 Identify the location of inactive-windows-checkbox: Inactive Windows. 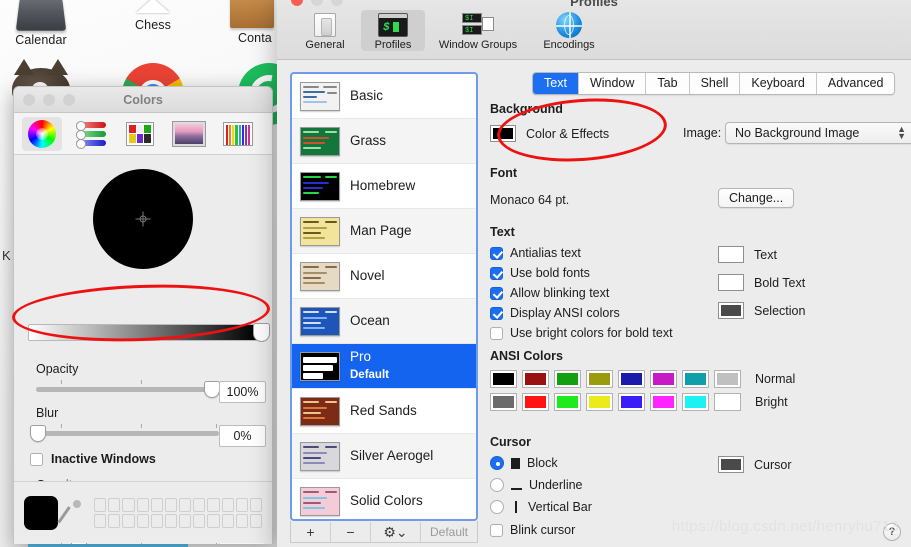
(93, 459).